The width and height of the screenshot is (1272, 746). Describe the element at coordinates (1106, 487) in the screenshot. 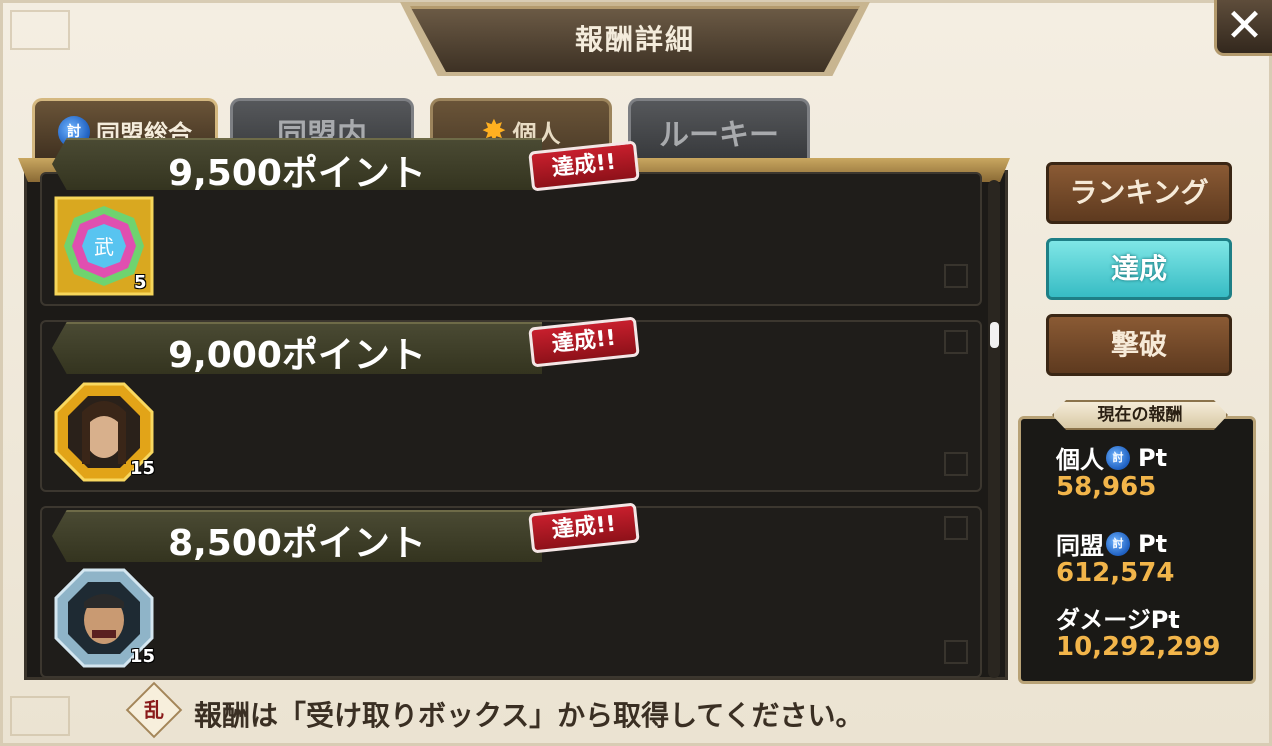

I see `personal-pt-value: 58,965` at that location.